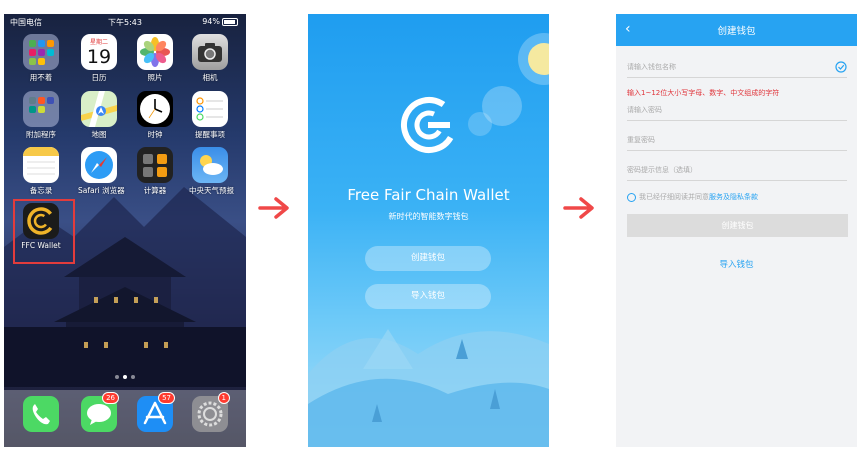 This screenshot has width=860, height=460. I want to click on wallet-name-placeholder: 请输入钱包名称, so click(651, 67).